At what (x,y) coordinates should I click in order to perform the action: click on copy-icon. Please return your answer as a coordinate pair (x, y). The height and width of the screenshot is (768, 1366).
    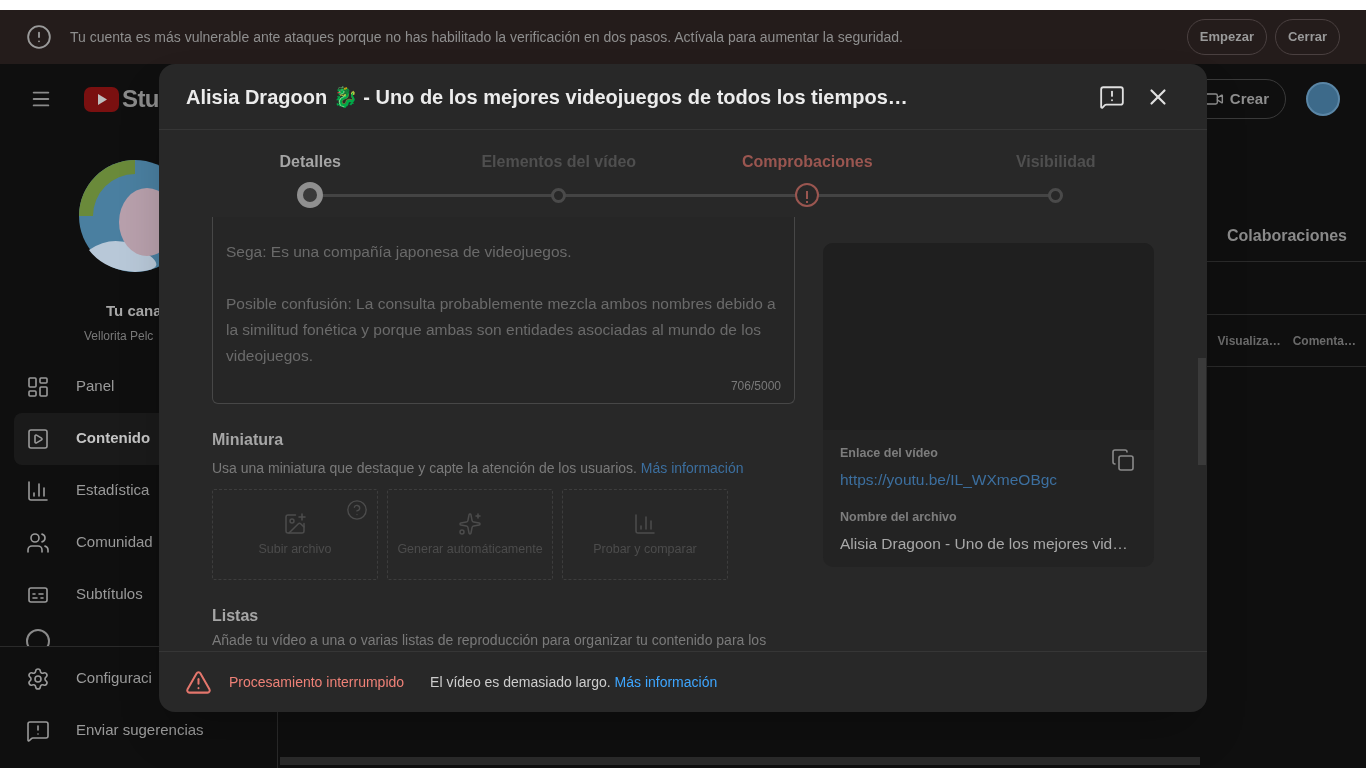
    Looking at the image, I should click on (1123, 460).